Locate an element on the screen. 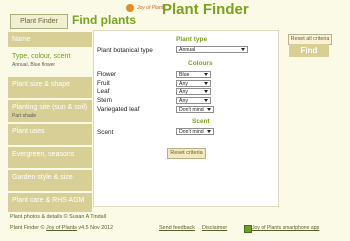 This screenshot has height=241, width=350. stem-label: Stem is located at coordinates (104, 100).